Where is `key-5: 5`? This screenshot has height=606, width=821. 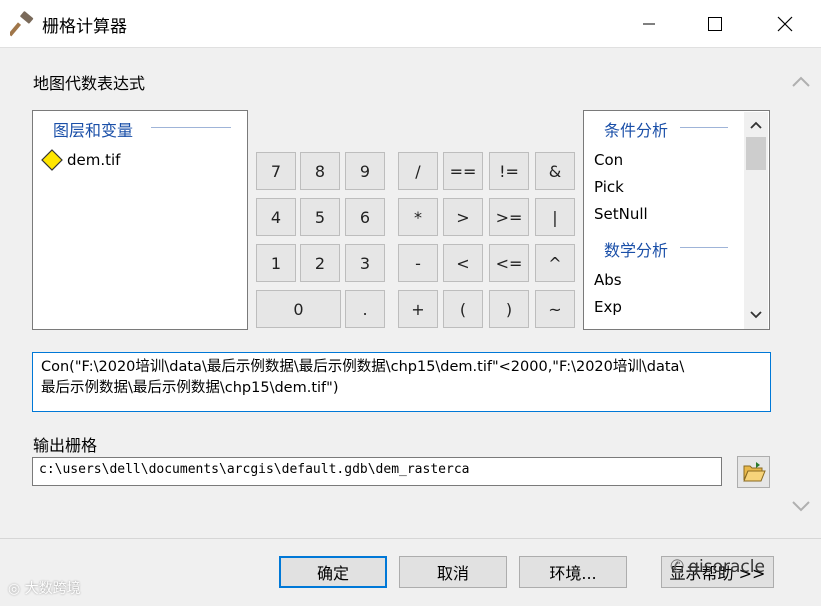
key-5: 5 is located at coordinates (320, 217).